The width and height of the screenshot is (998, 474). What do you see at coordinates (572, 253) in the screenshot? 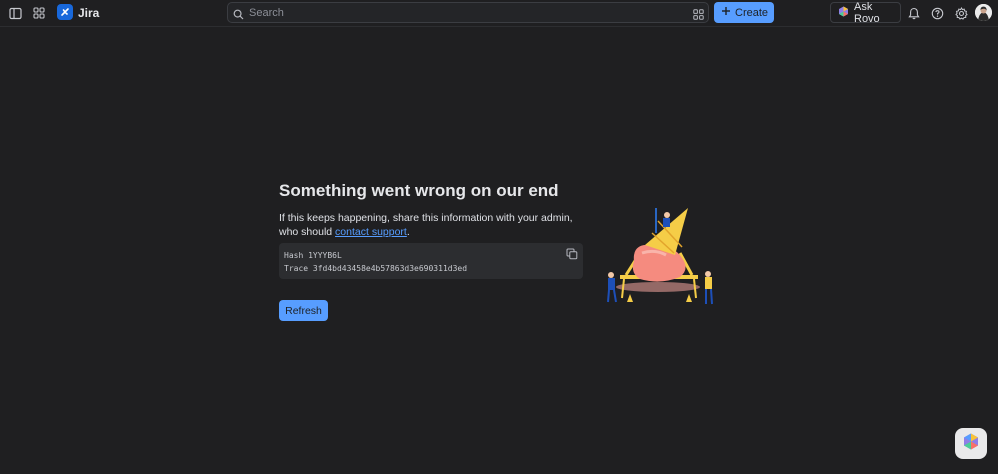
I see `copy-icon` at bounding box center [572, 253].